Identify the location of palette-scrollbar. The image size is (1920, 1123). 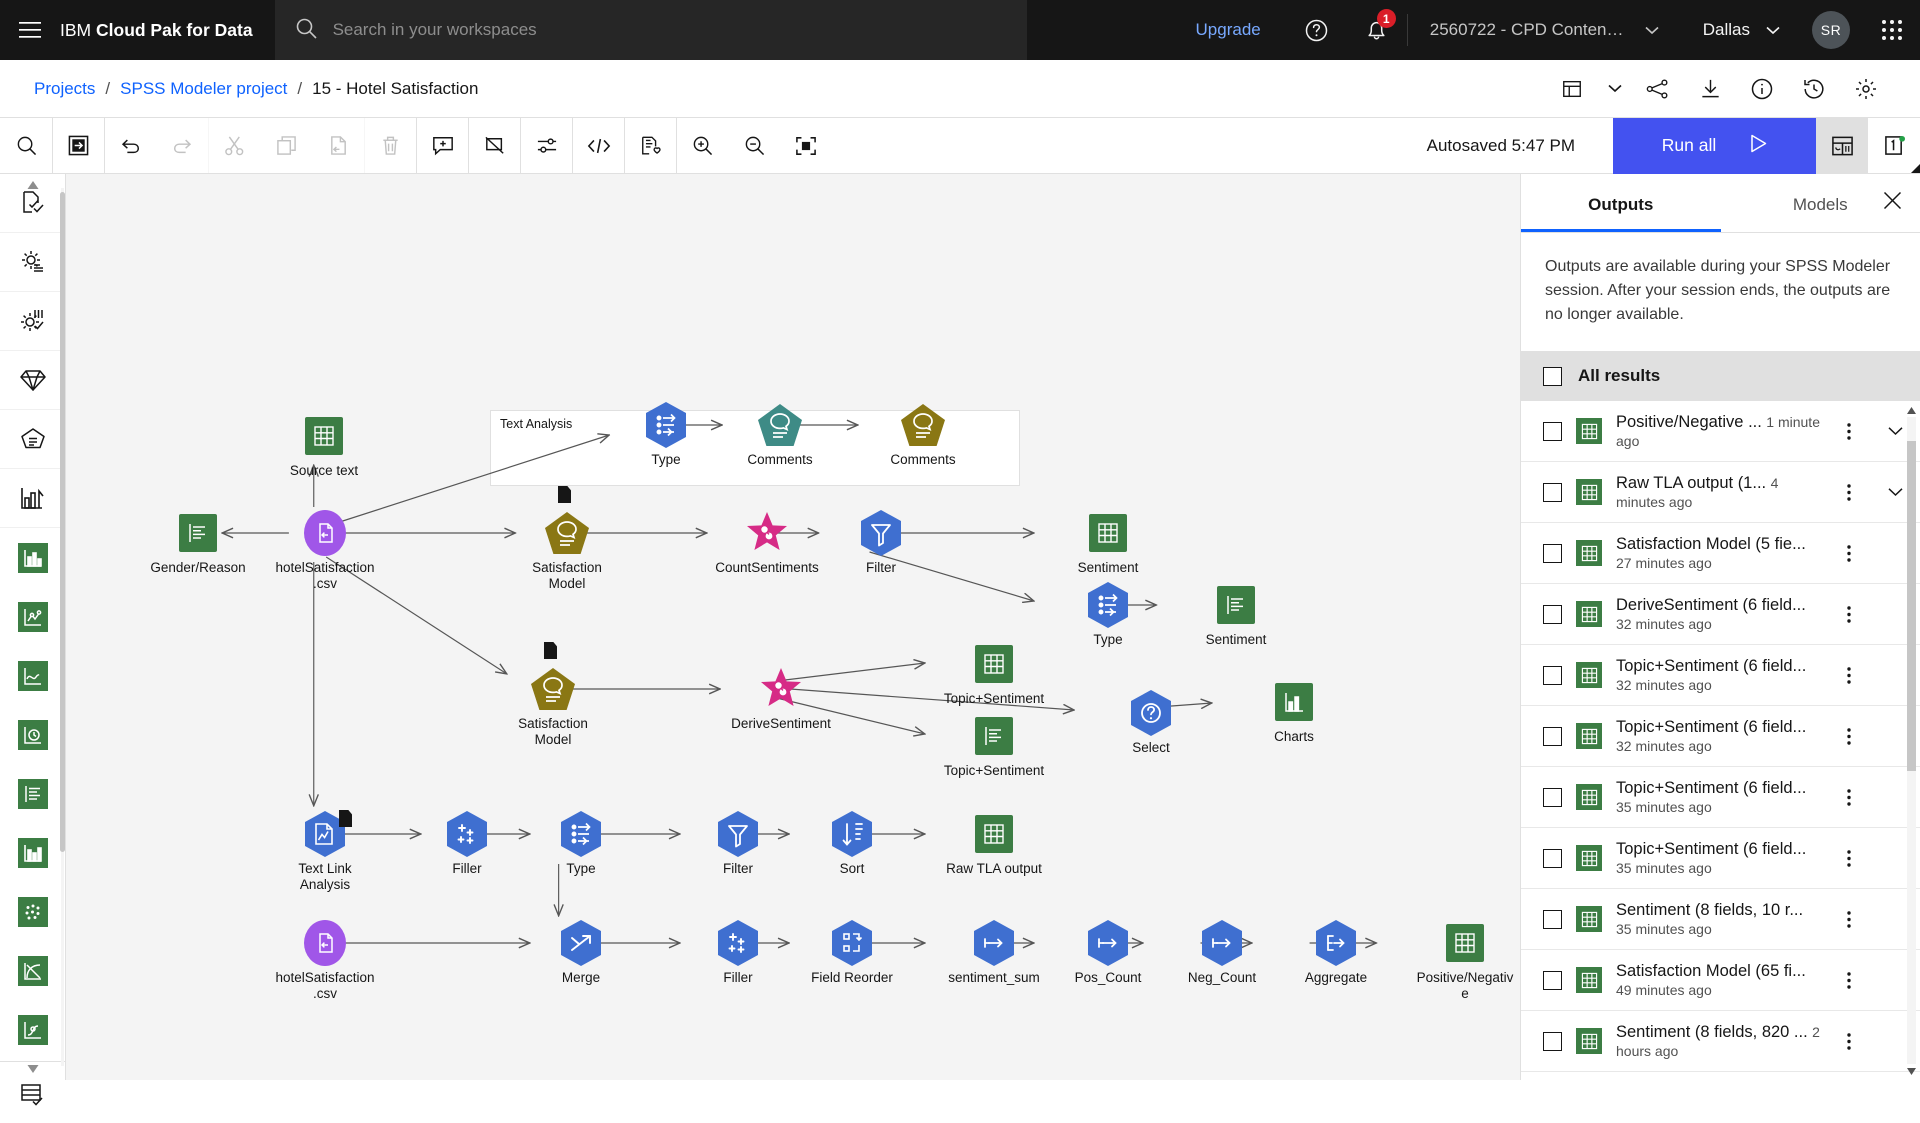
(62, 627).